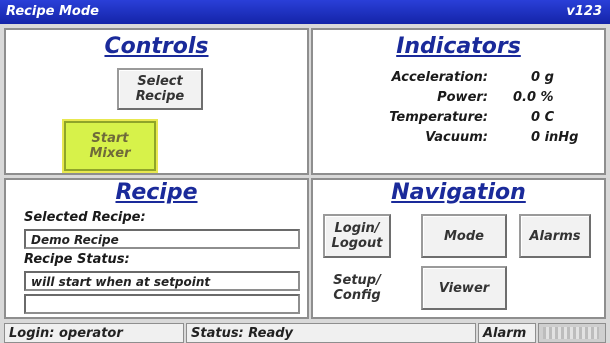  Describe the element at coordinates (110, 146) in the screenshot. I see `start-mixer-button: Start Mixer` at that location.